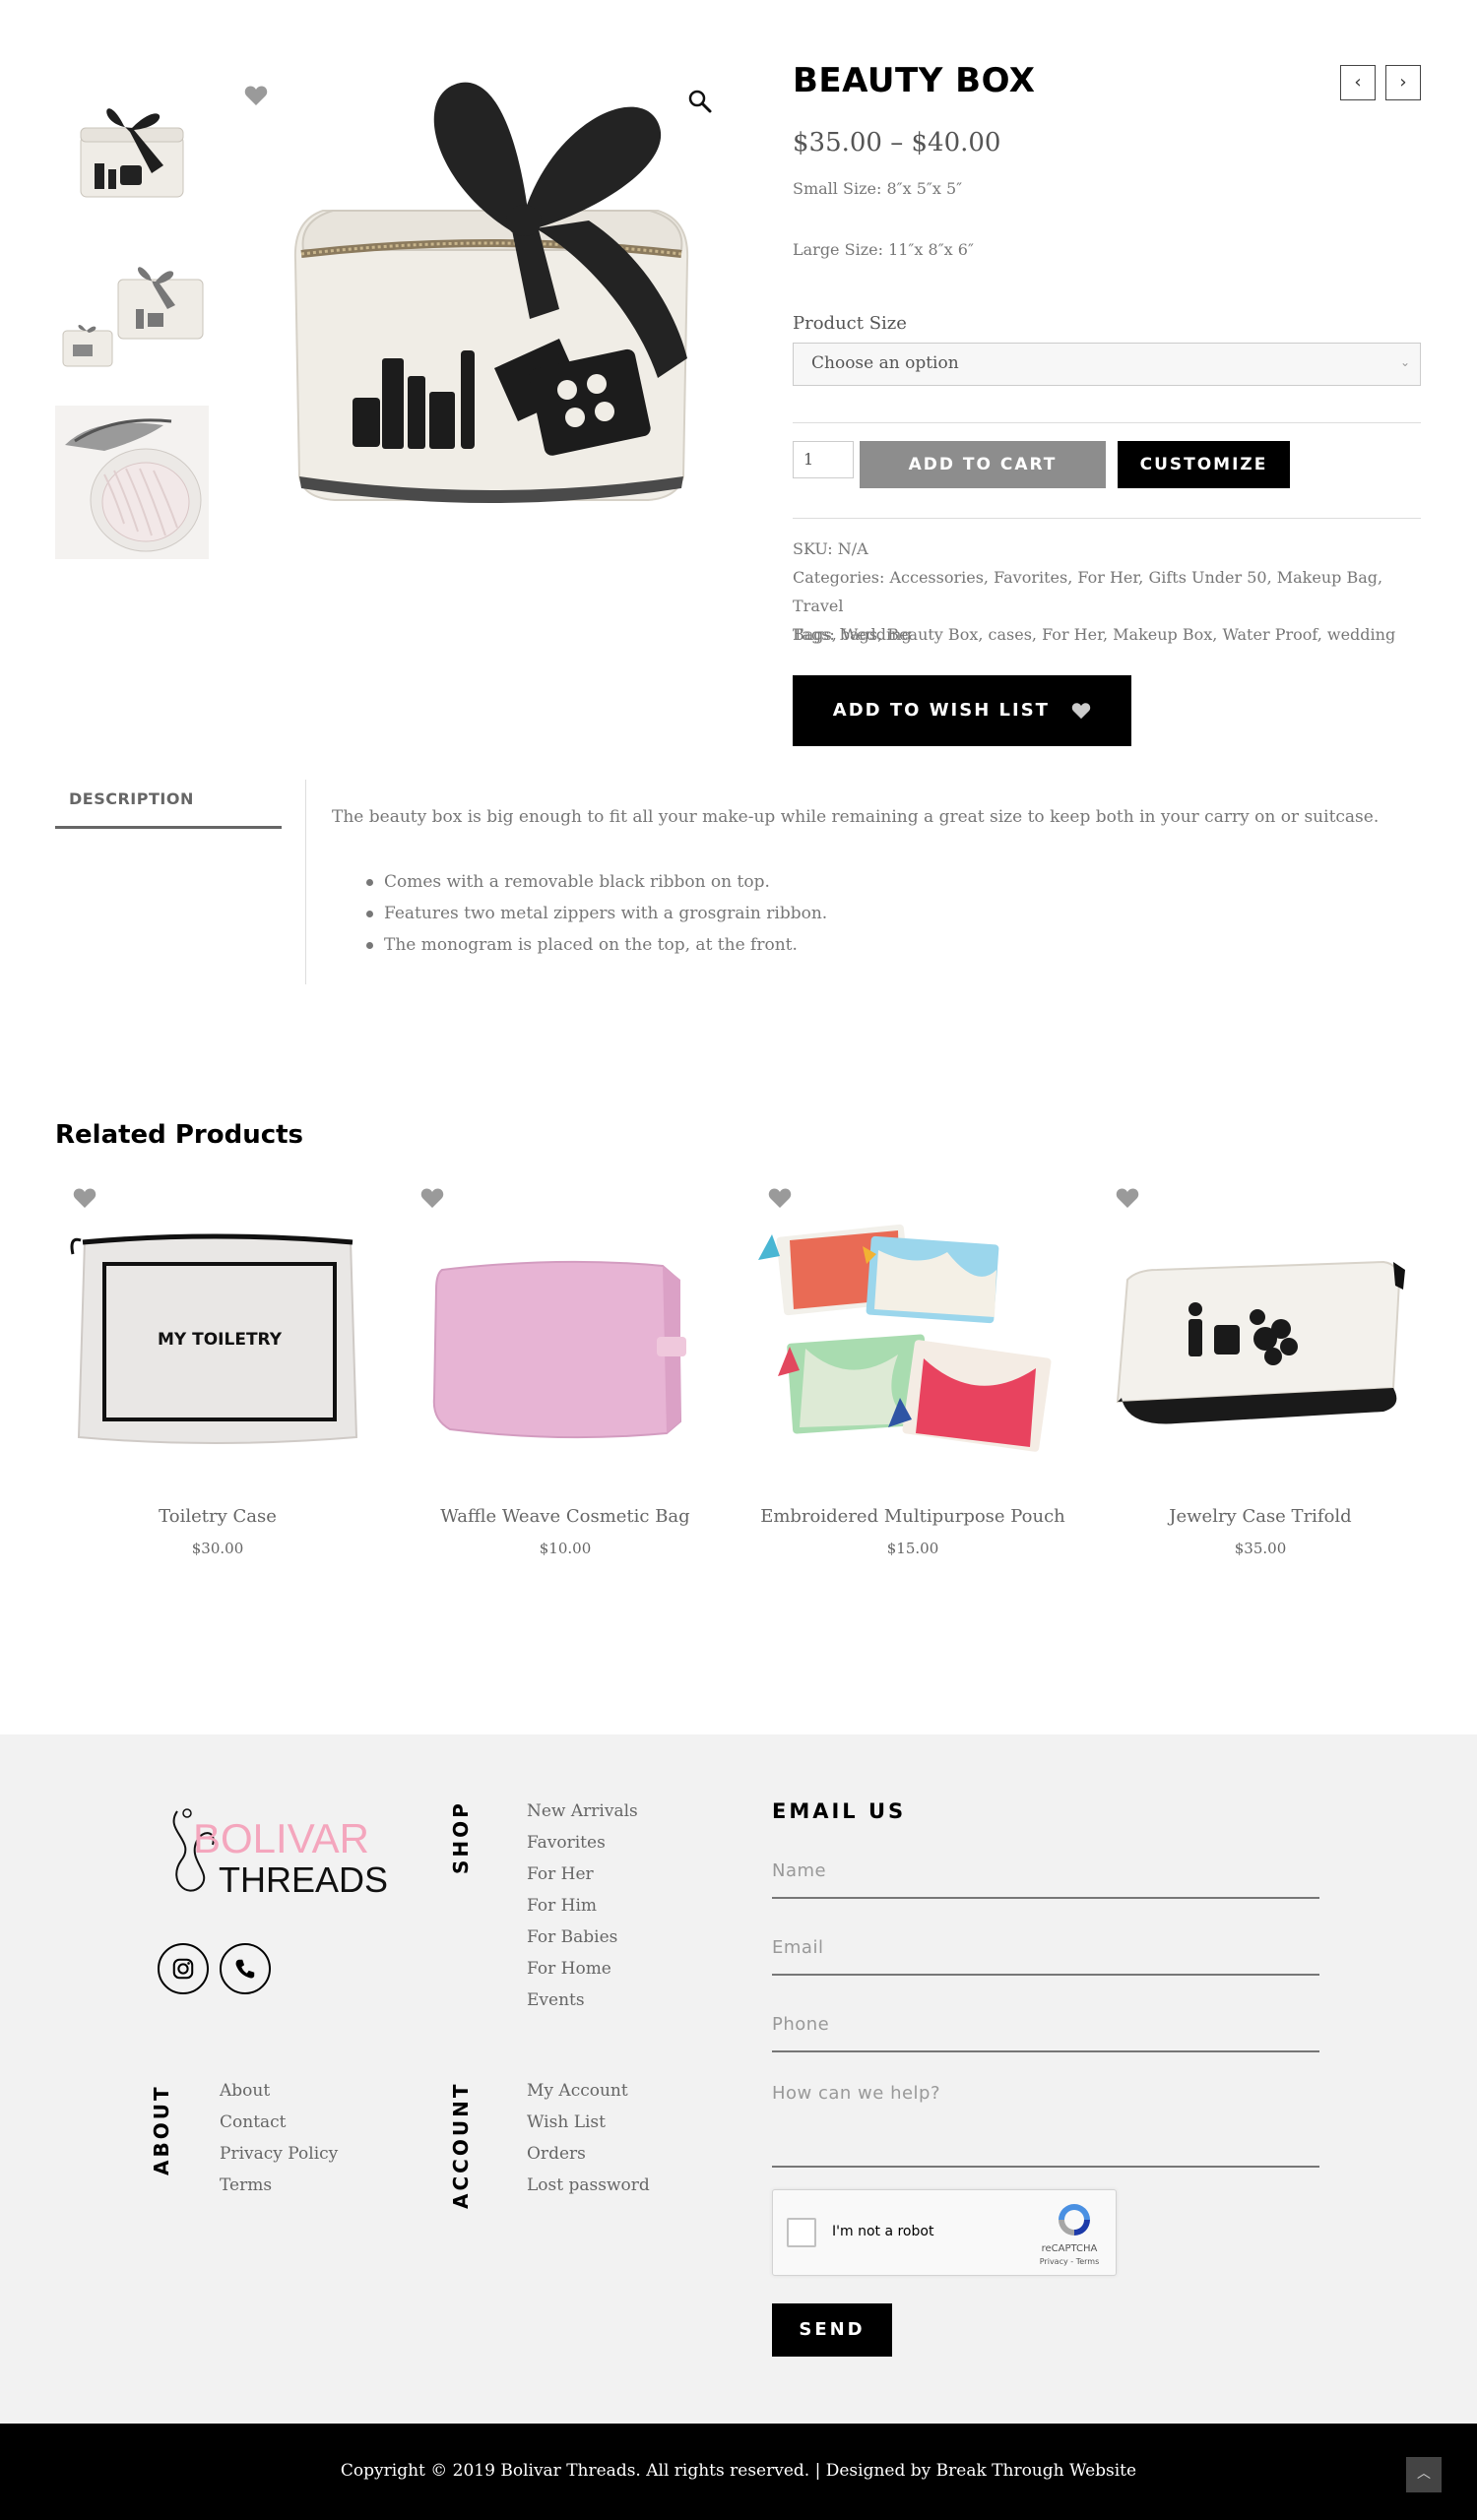 This screenshot has height=2520, width=1477. What do you see at coordinates (802, 2232) in the screenshot?
I see `recaptcha-checkbox` at bounding box center [802, 2232].